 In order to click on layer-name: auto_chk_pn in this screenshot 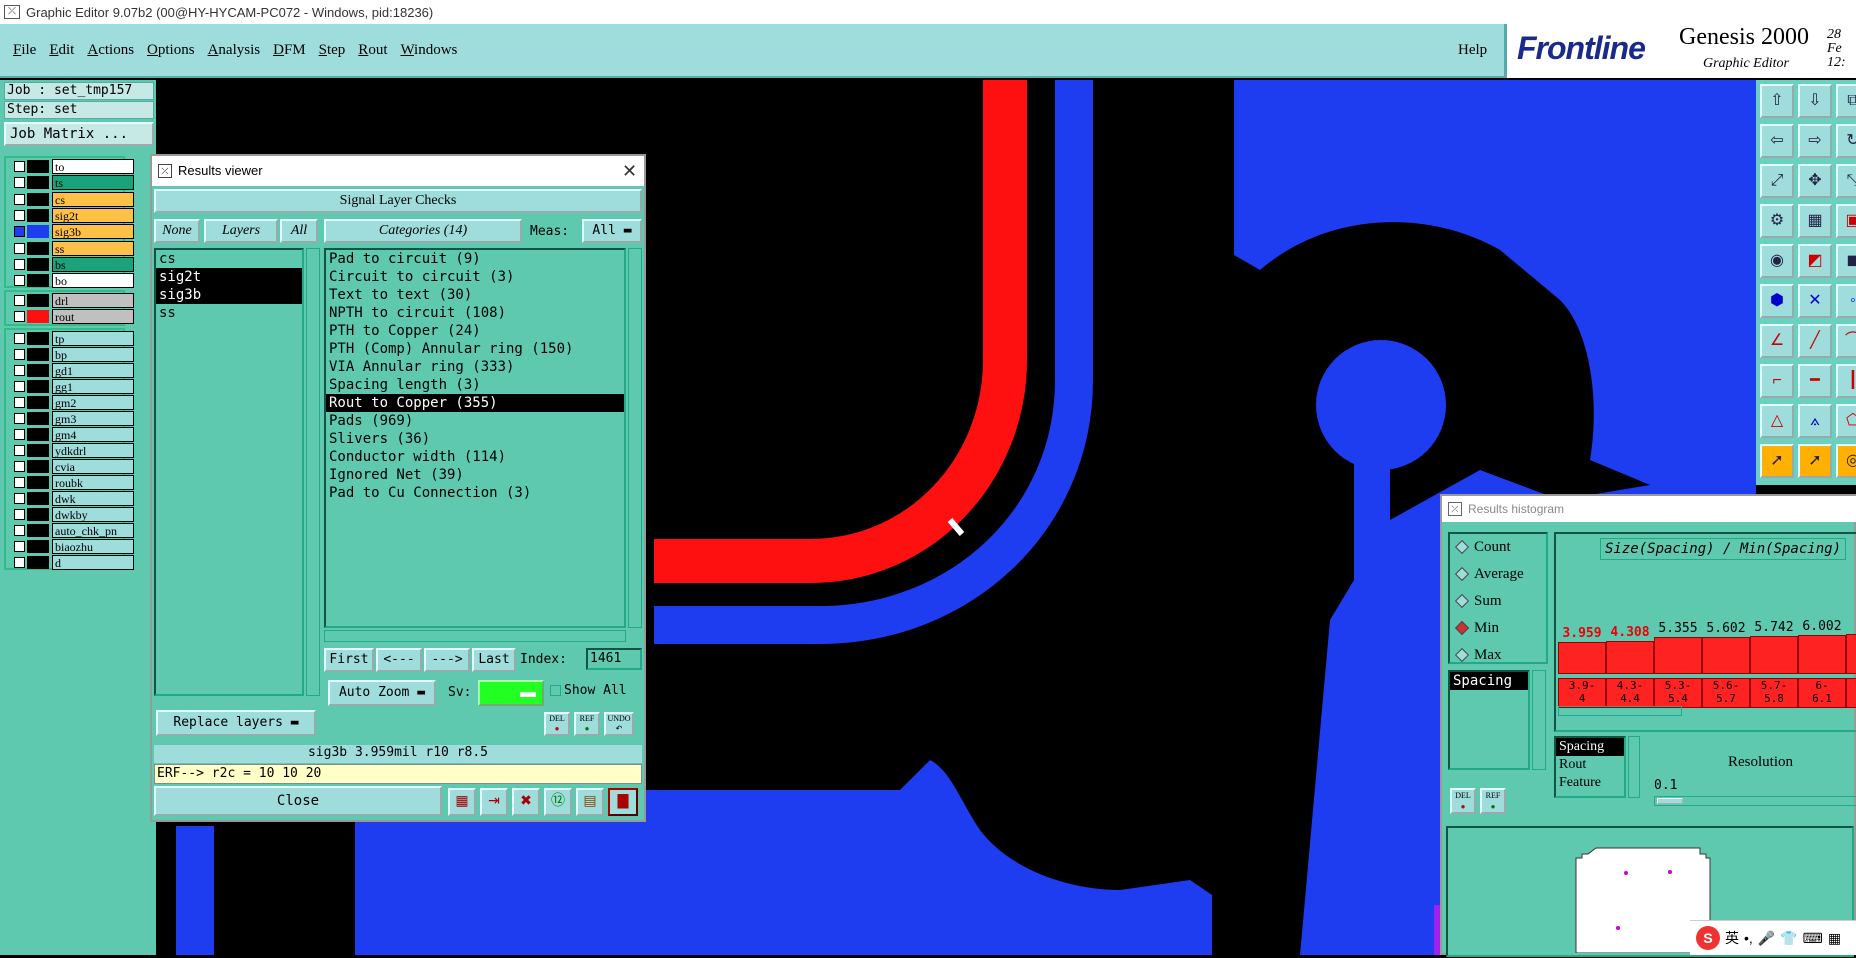, I will do `click(93, 530)`.